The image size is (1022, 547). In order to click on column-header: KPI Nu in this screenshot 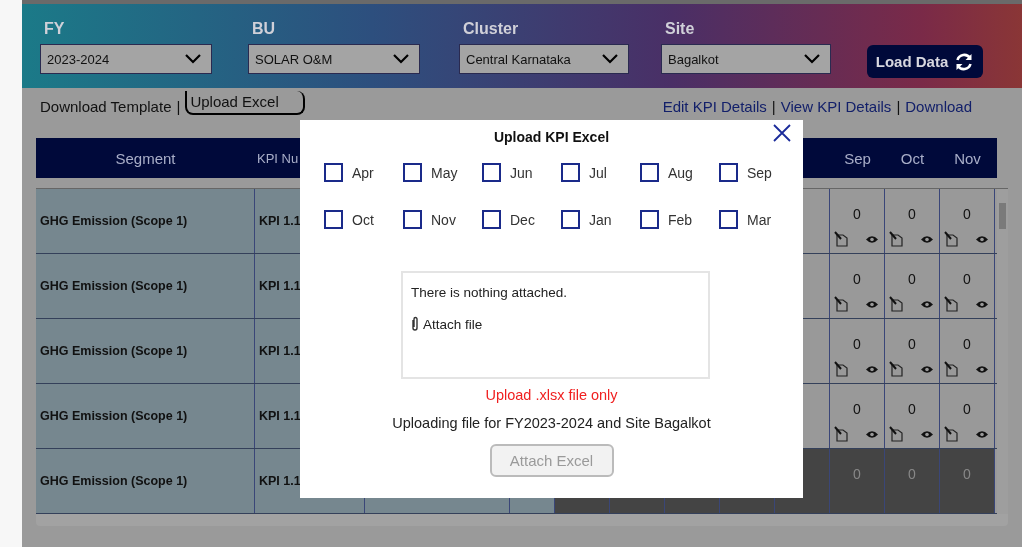, I will do `click(278, 158)`.